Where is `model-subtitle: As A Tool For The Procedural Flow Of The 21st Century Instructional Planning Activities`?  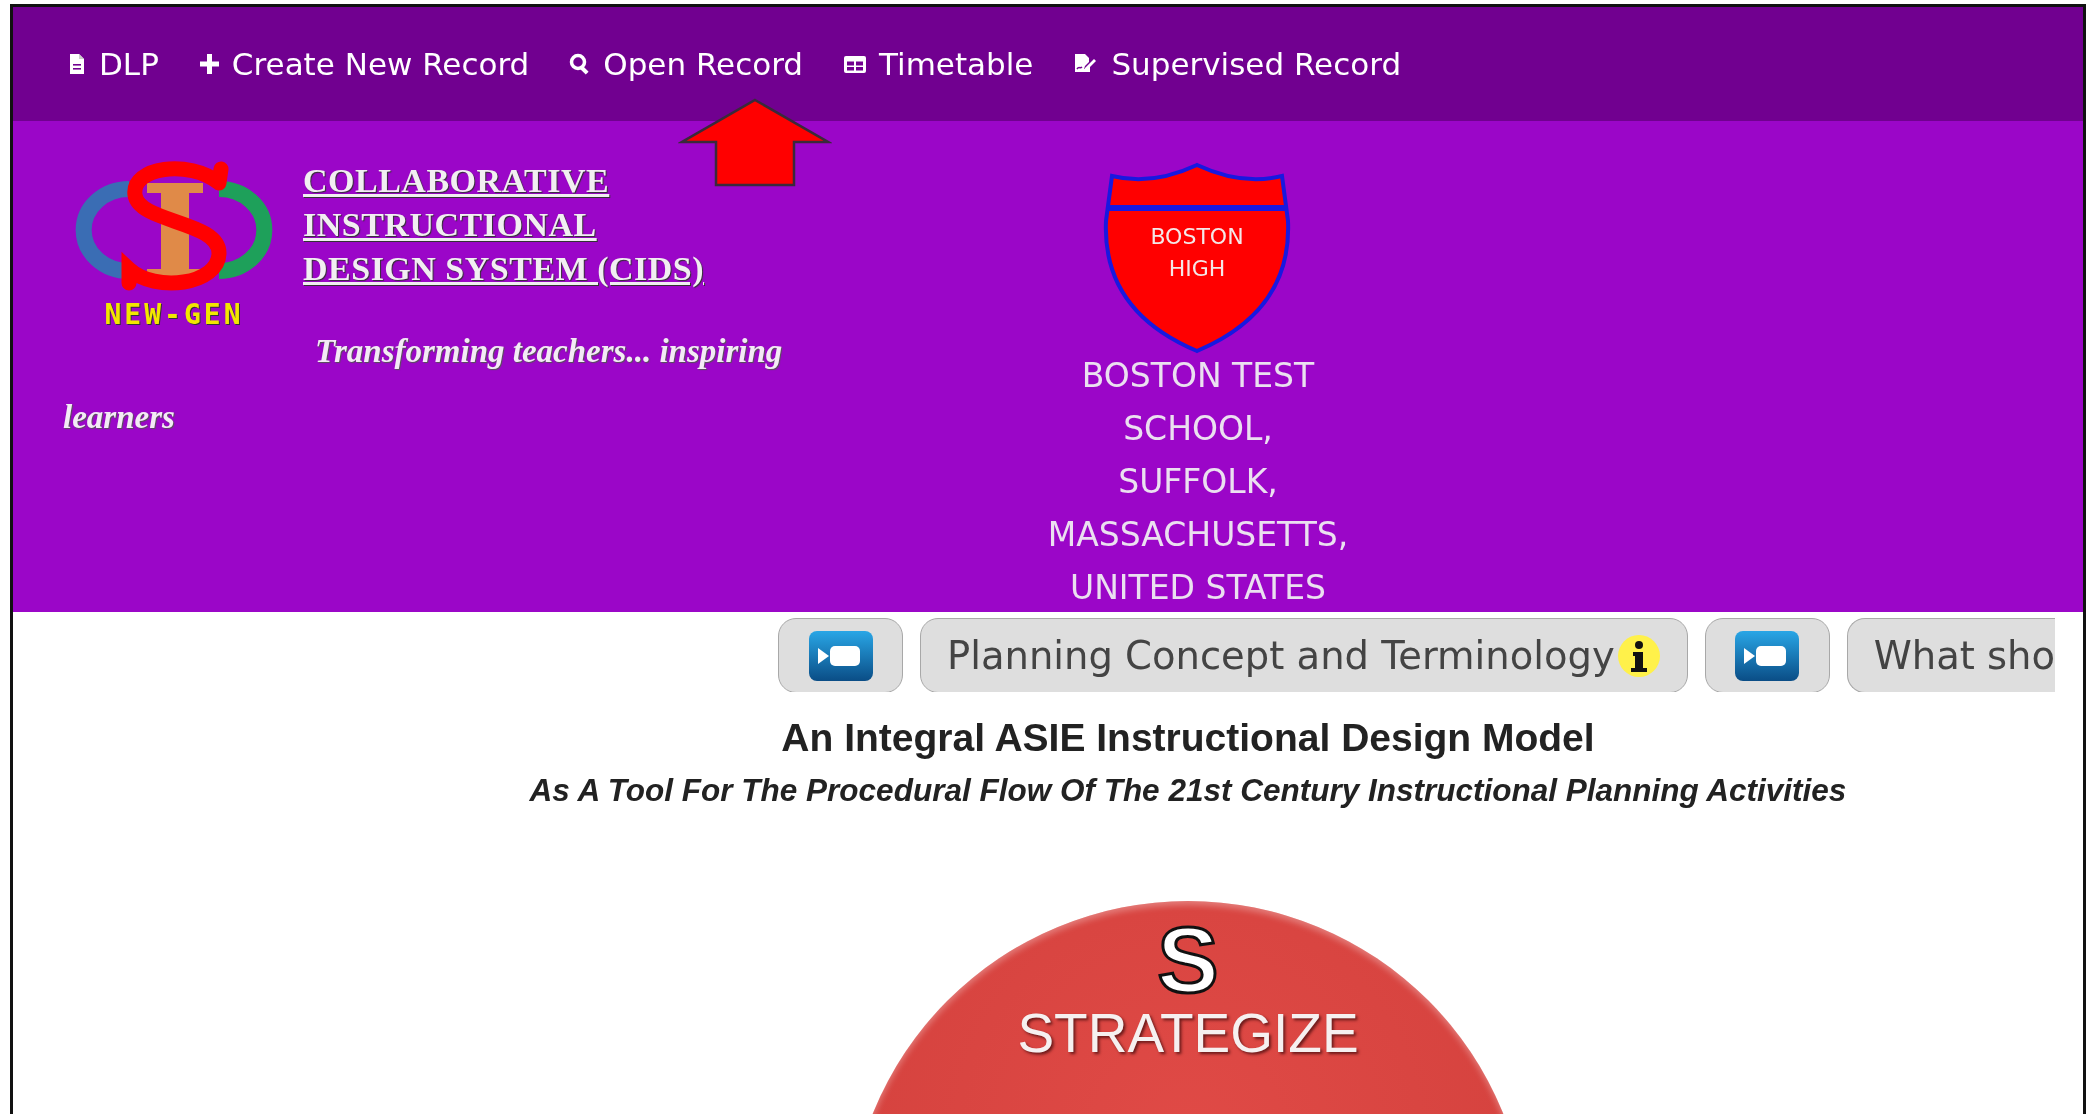 model-subtitle: As A Tool For The Procedural Flow Of The 21st Century Instructional Planning Activities is located at coordinates (1188, 790).